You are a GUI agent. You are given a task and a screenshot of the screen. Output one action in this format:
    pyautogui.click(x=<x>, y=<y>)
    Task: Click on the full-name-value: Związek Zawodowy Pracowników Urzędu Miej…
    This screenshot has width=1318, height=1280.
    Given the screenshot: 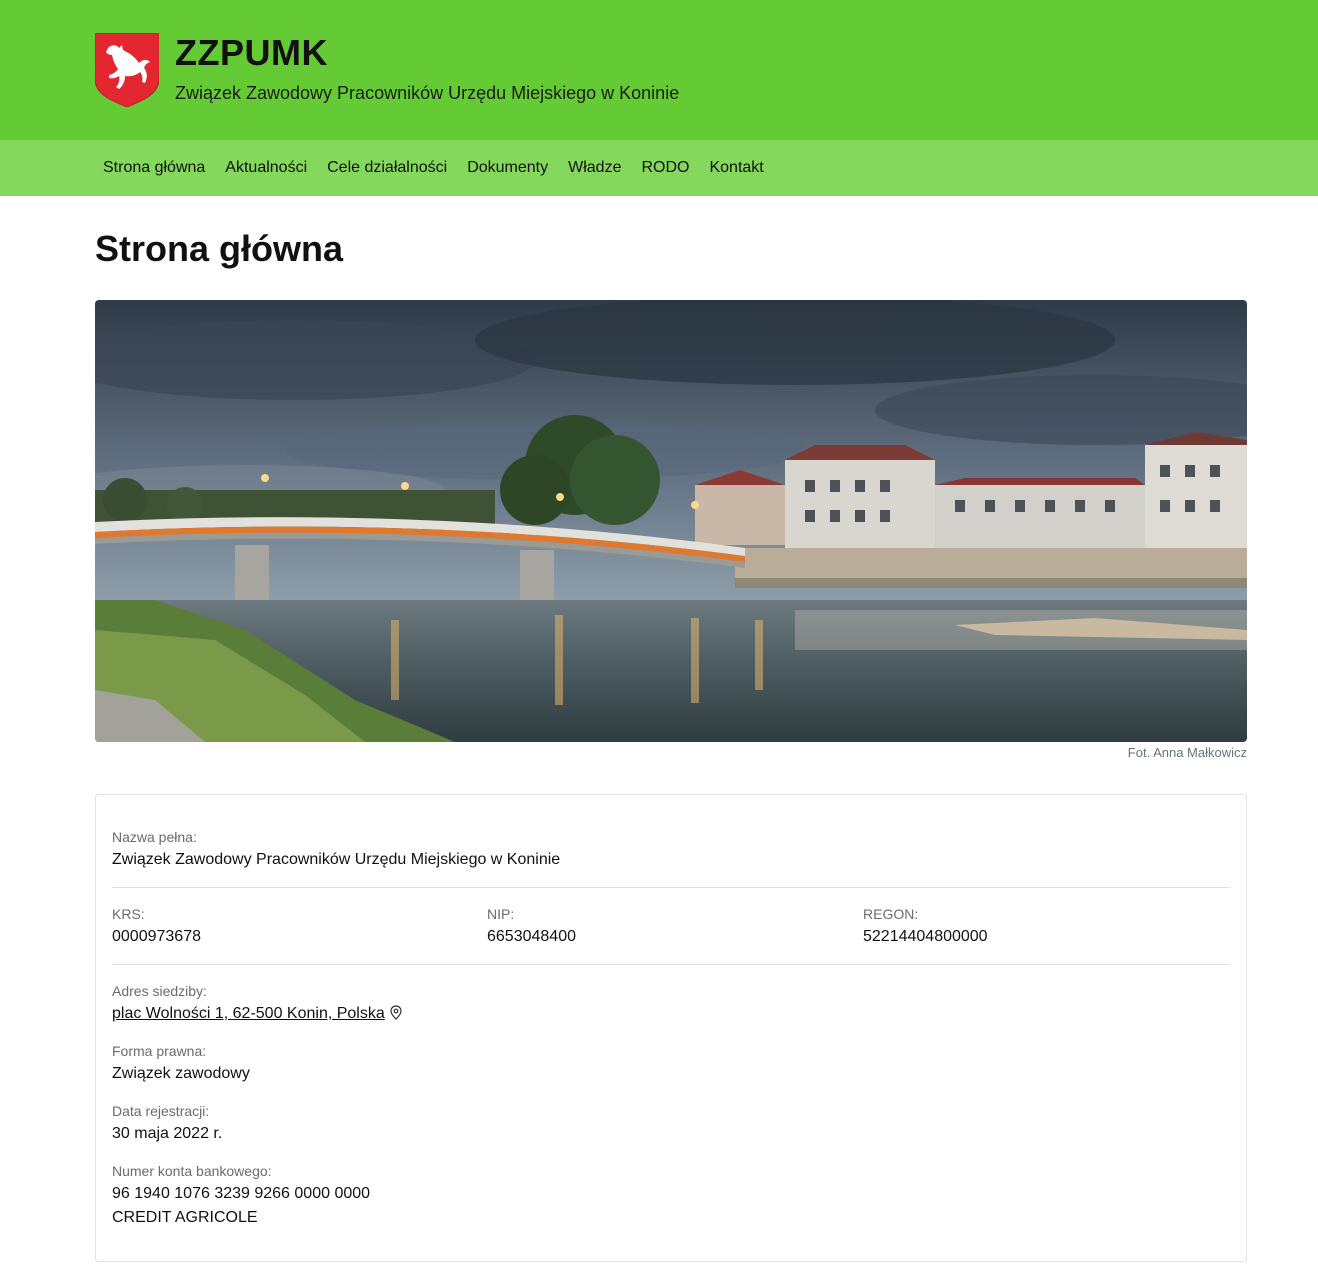 What is the action you would take?
    pyautogui.click(x=336, y=859)
    